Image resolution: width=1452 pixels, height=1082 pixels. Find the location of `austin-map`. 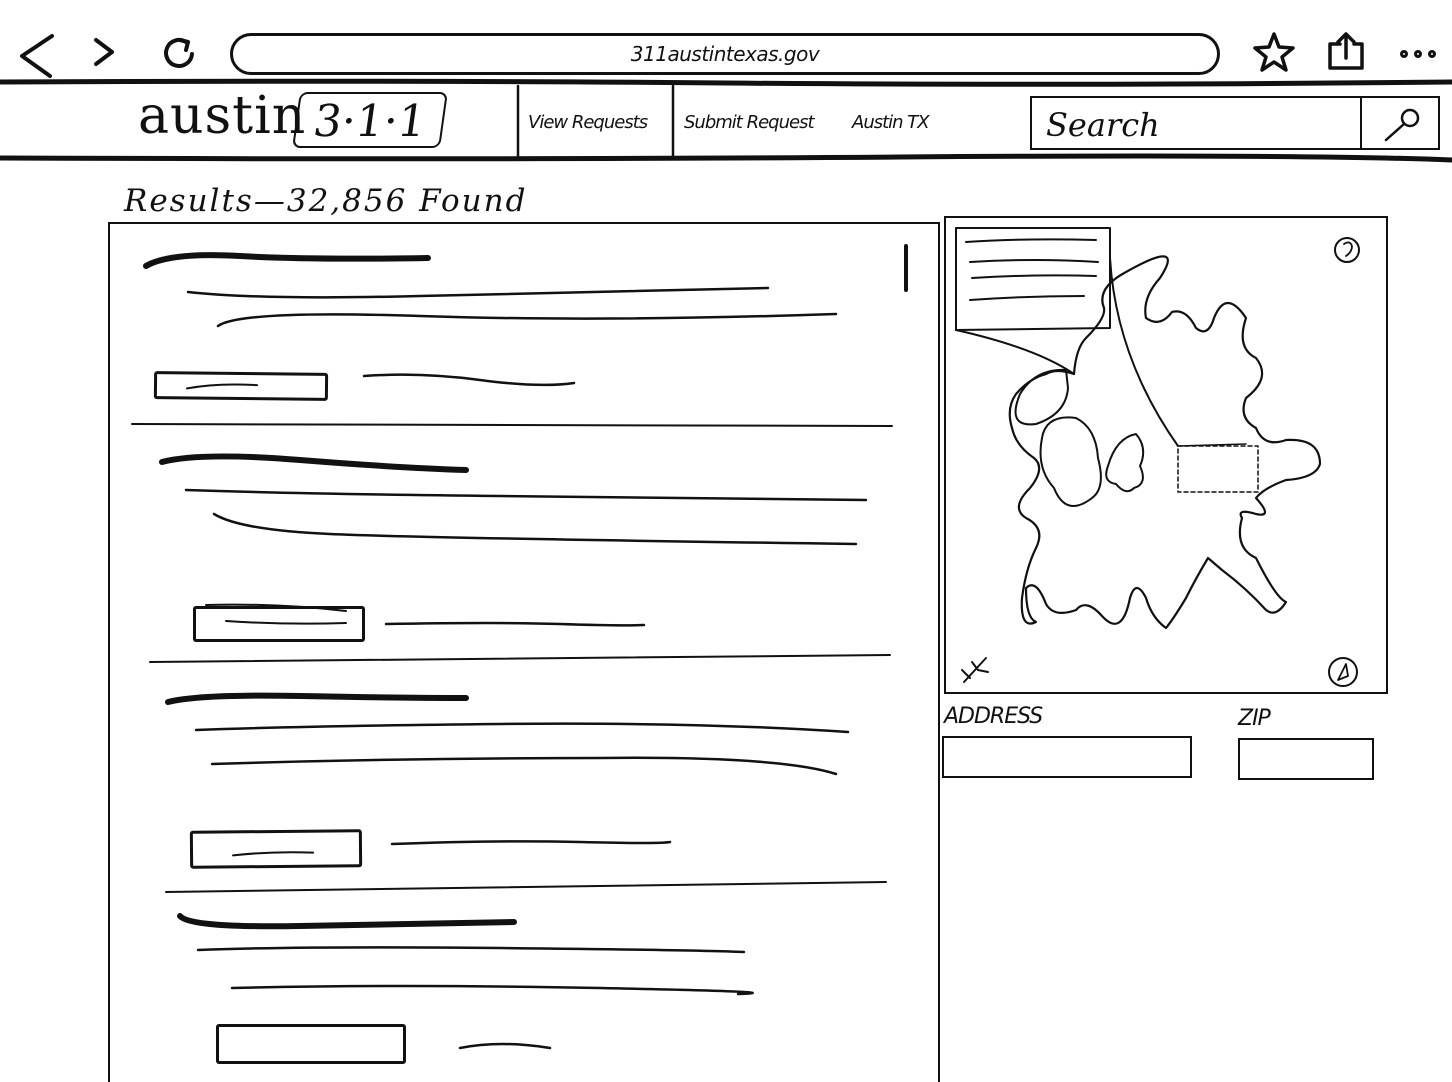

austin-map is located at coordinates (1157, 457).